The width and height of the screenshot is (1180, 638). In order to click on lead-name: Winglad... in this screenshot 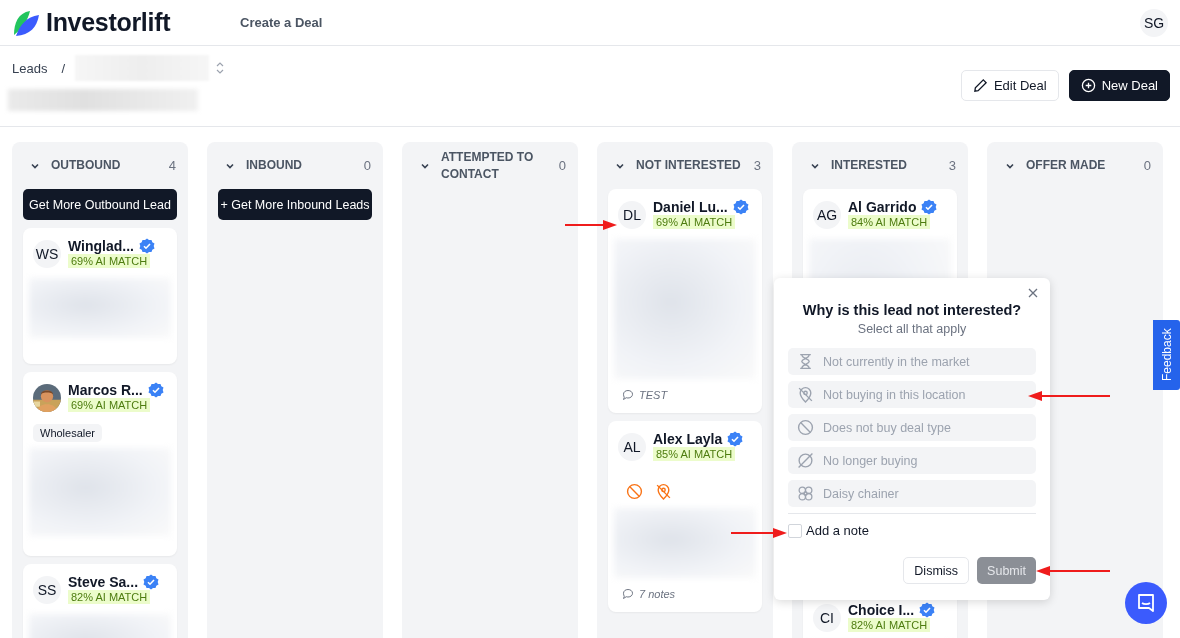, I will do `click(101, 246)`.